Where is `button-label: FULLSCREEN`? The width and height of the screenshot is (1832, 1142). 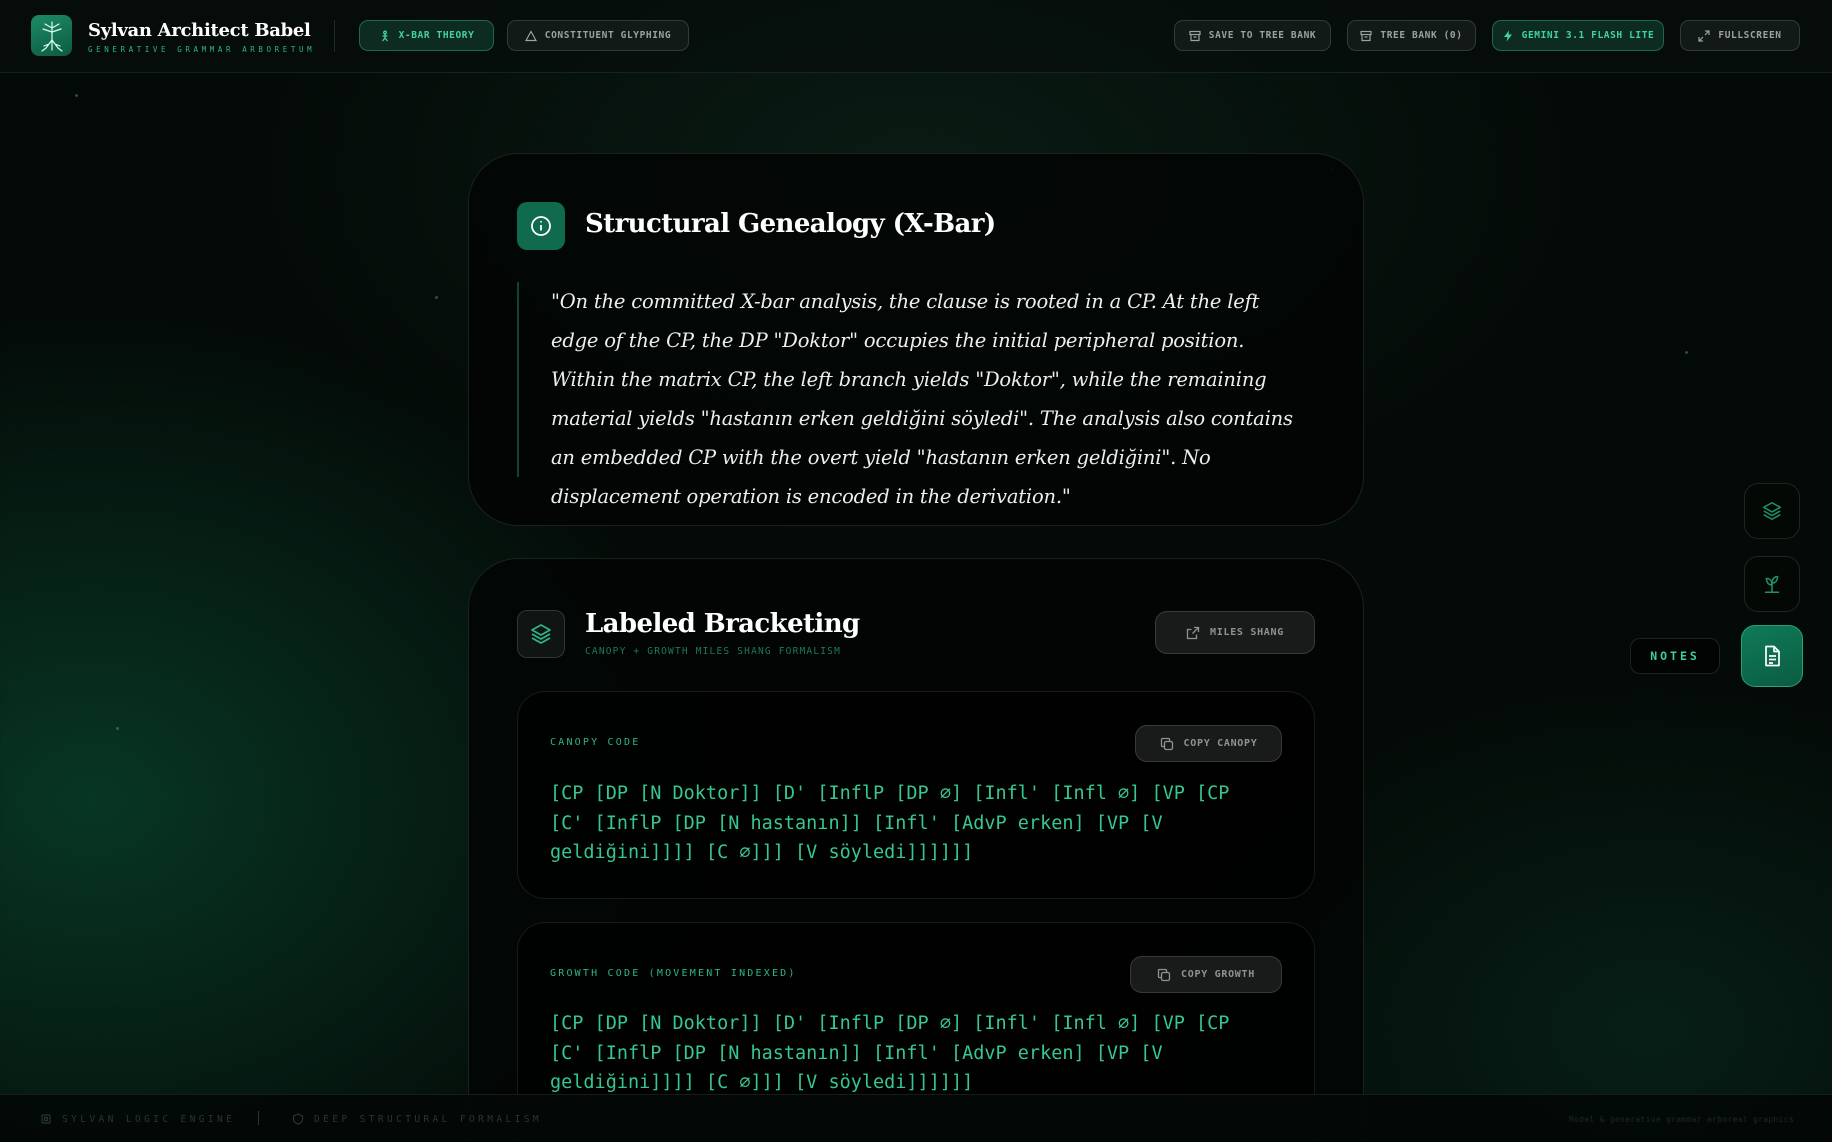 button-label: FULLSCREEN is located at coordinates (1750, 35).